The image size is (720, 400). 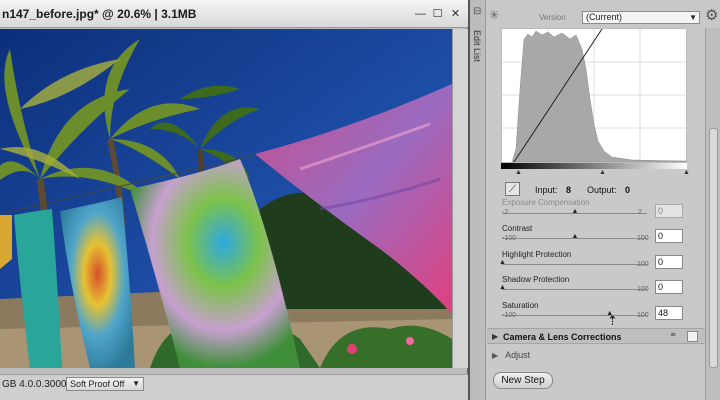 What do you see at coordinates (628, 190) in the screenshot?
I see `output-value: 0` at bounding box center [628, 190].